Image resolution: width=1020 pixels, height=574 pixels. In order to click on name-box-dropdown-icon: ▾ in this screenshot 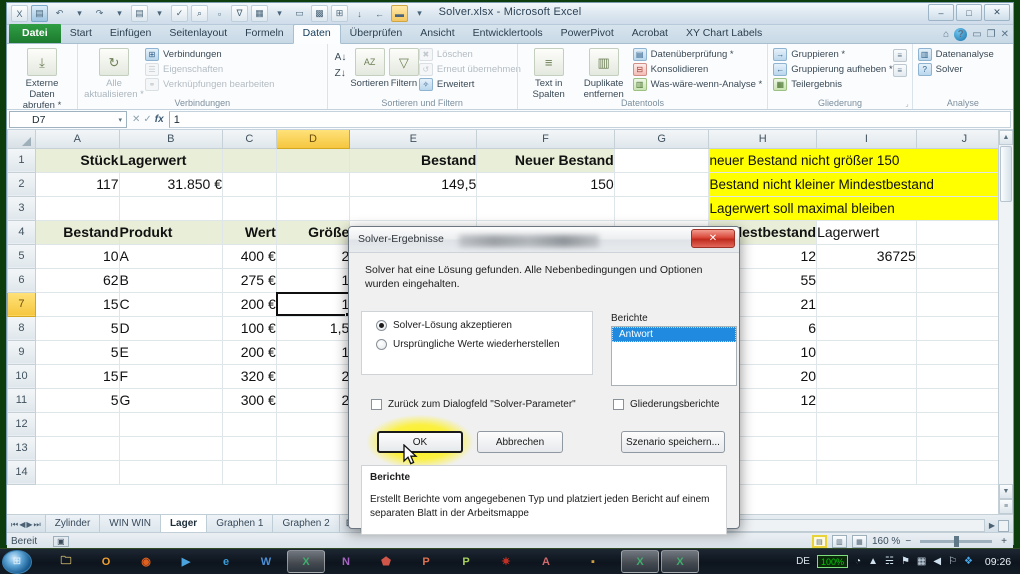, I will do `click(120, 120)`.